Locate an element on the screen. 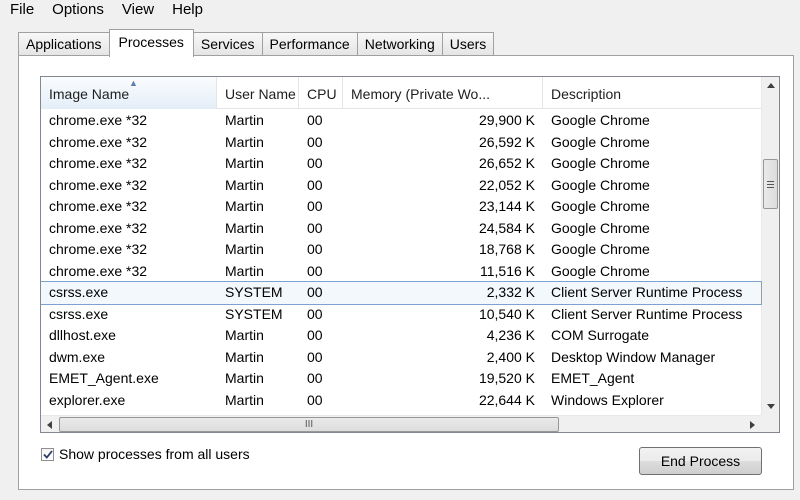 The width and height of the screenshot is (800, 500). grip-icon is located at coordinates (770, 184).